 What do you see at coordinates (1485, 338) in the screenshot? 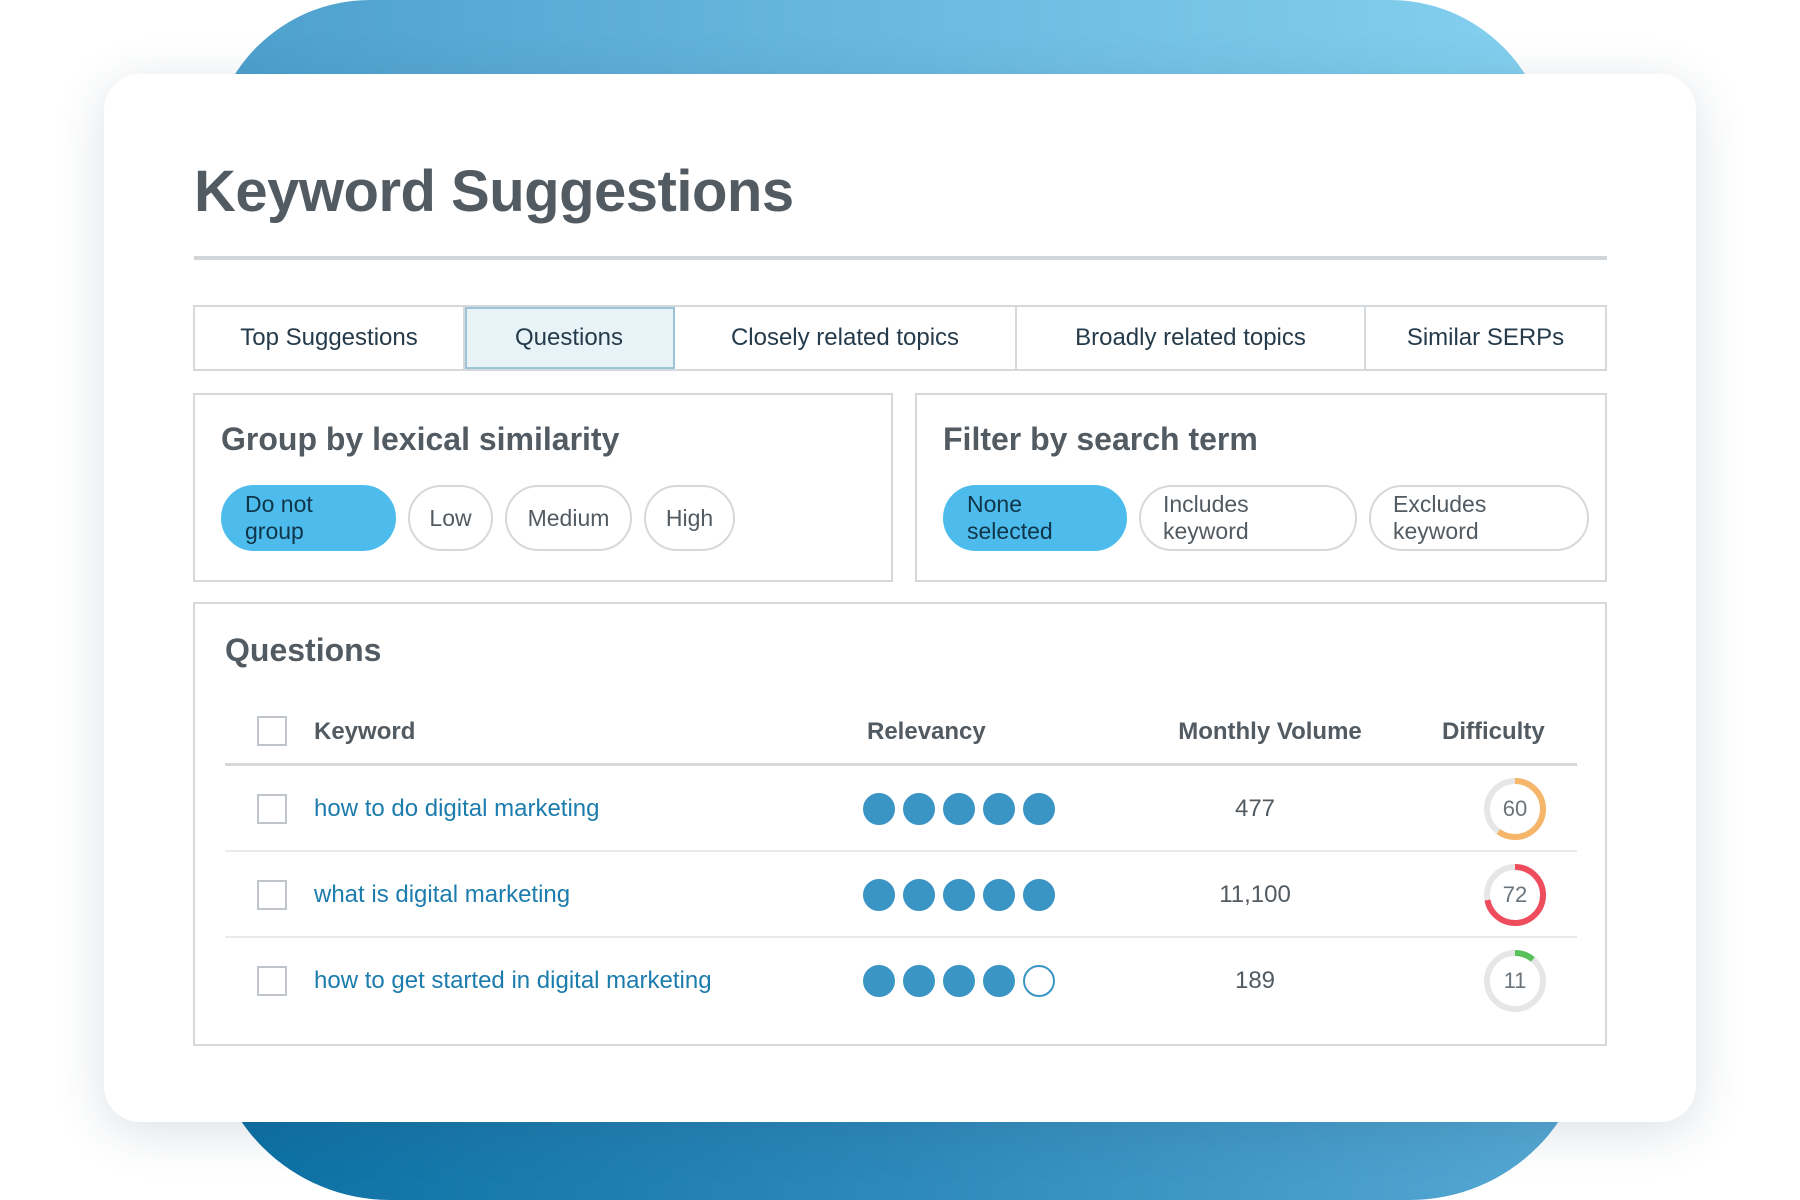
I see `tab-similar-serps: Similar SERPs` at bounding box center [1485, 338].